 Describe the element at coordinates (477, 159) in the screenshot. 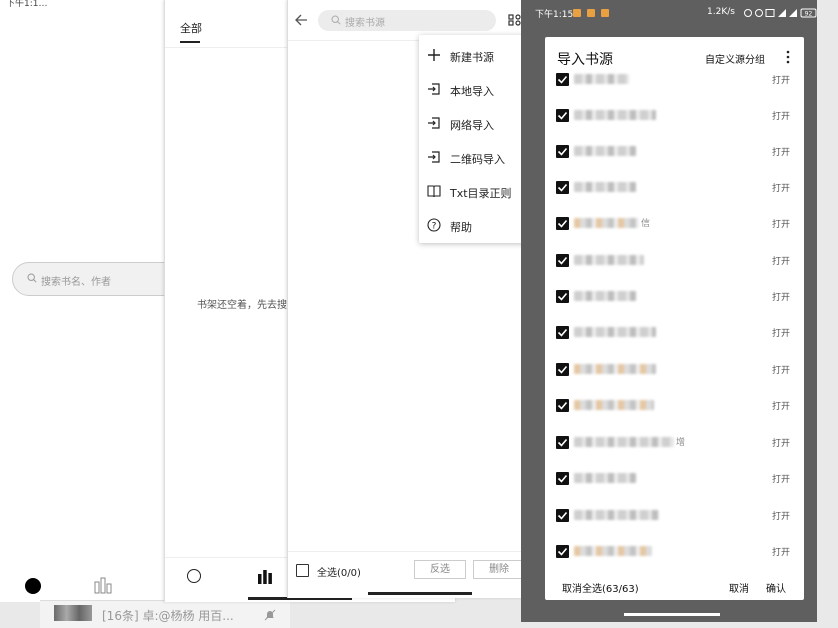

I see `menu-item-label: 二维码导入` at that location.